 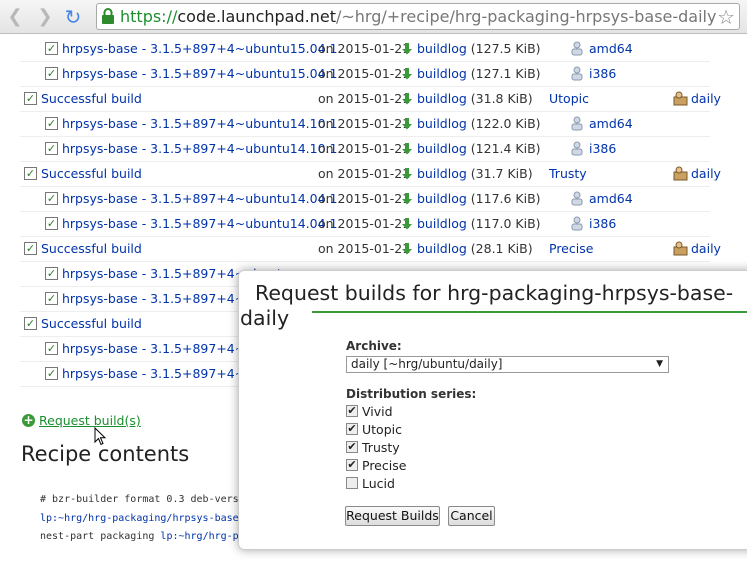 What do you see at coordinates (149, 16) in the screenshot?
I see `url-scheme: https://` at bounding box center [149, 16].